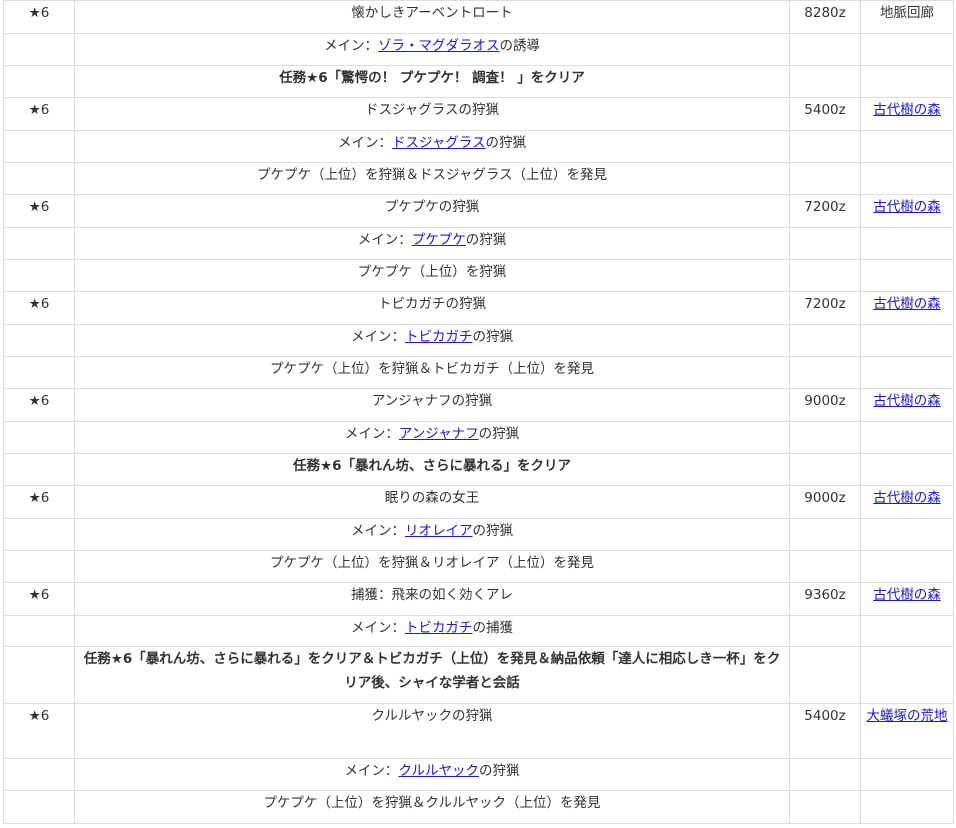  What do you see at coordinates (520, 46) in the screenshot?
I see `main-suffix: の誘導` at bounding box center [520, 46].